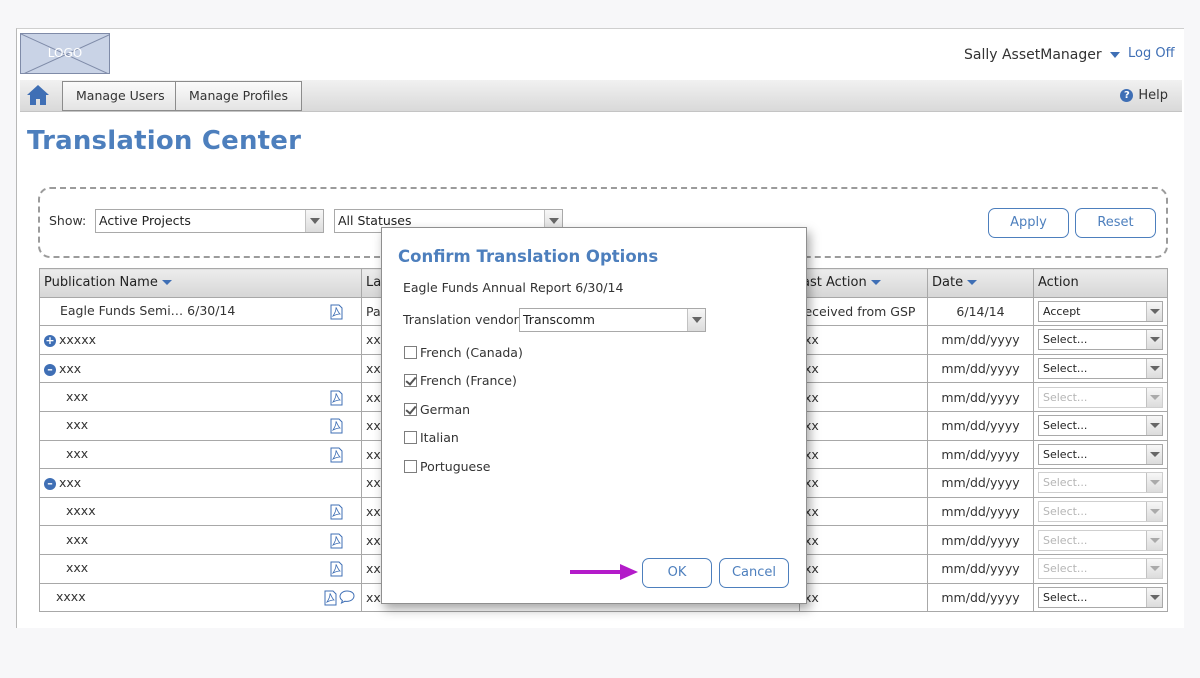 Image resolution: width=1200 pixels, height=678 pixels. I want to click on col-action: Action, so click(1100, 283).